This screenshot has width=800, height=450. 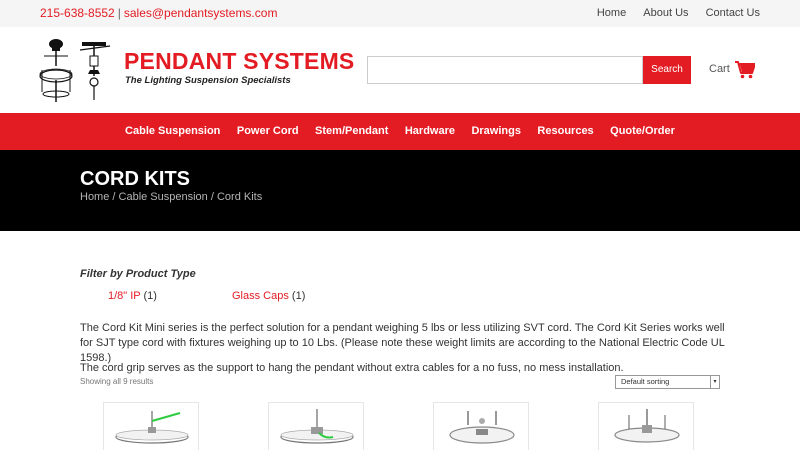 I want to click on filter-item-glass-caps: Glass Caps (1), so click(x=268, y=296).